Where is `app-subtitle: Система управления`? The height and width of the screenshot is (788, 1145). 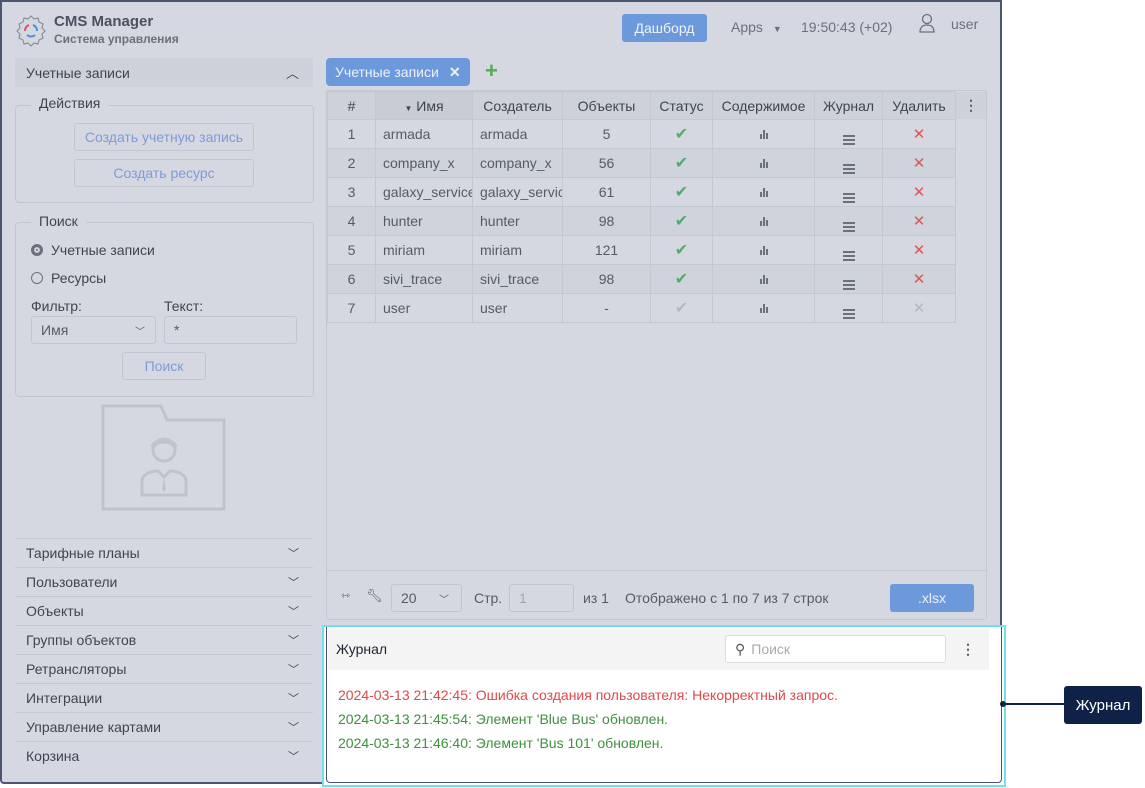 app-subtitle: Система управления is located at coordinates (116, 39).